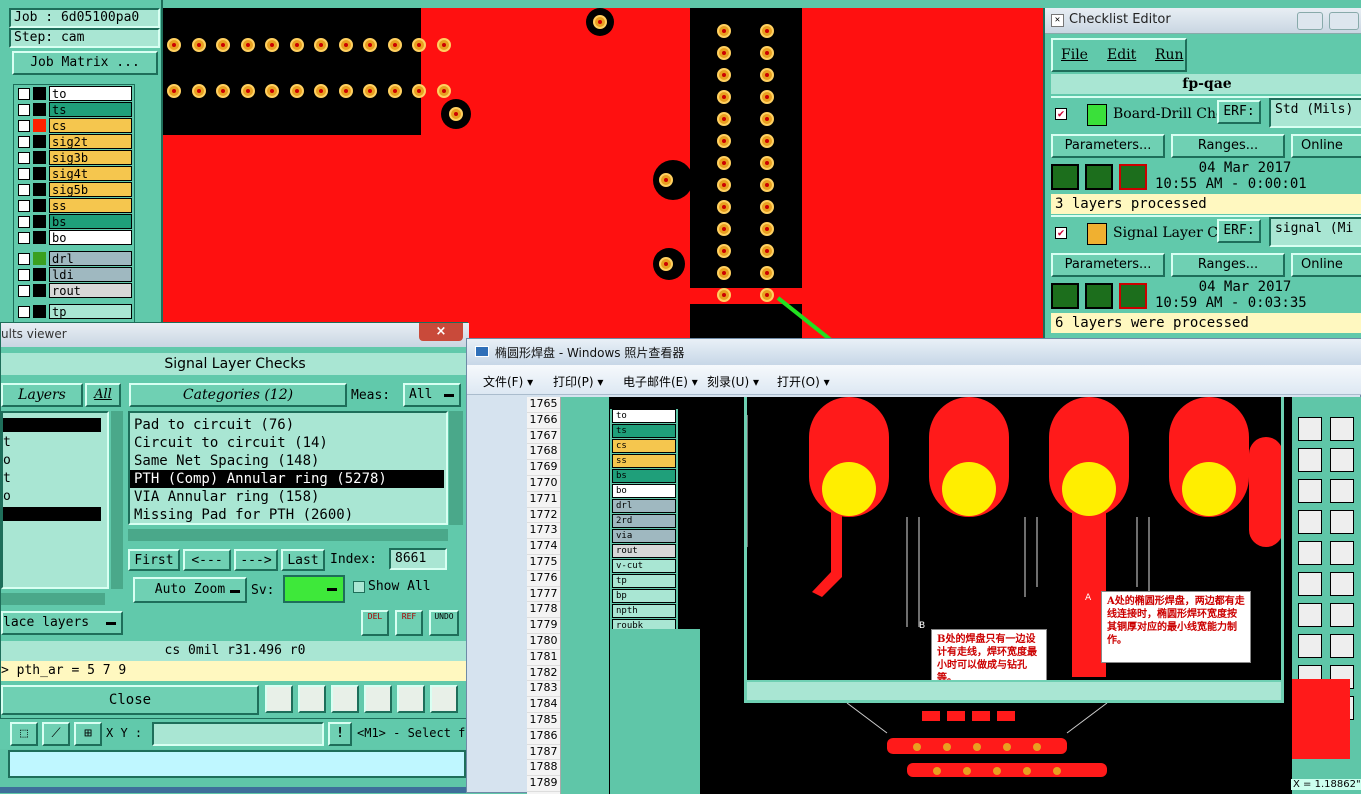 The image size is (1361, 794). I want to click on info-icon: !, so click(340, 734).